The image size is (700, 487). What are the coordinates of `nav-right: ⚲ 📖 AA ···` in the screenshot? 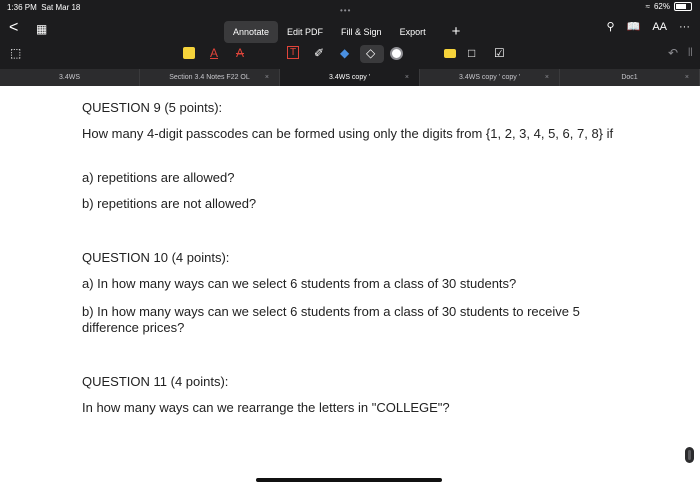 It's located at (648, 27).